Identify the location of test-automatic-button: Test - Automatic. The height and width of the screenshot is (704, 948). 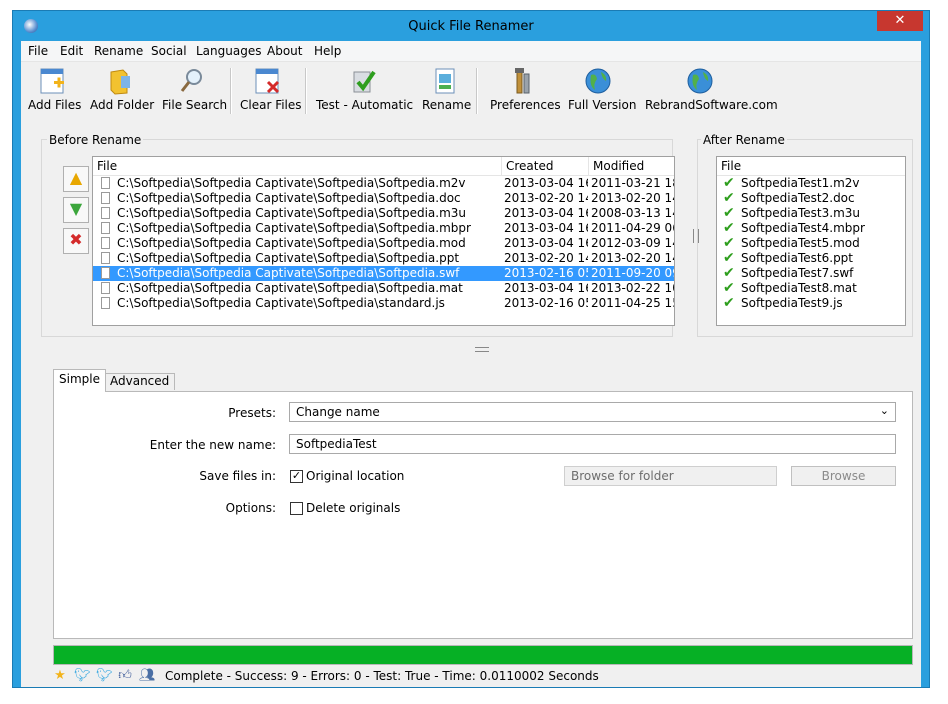
(363, 91).